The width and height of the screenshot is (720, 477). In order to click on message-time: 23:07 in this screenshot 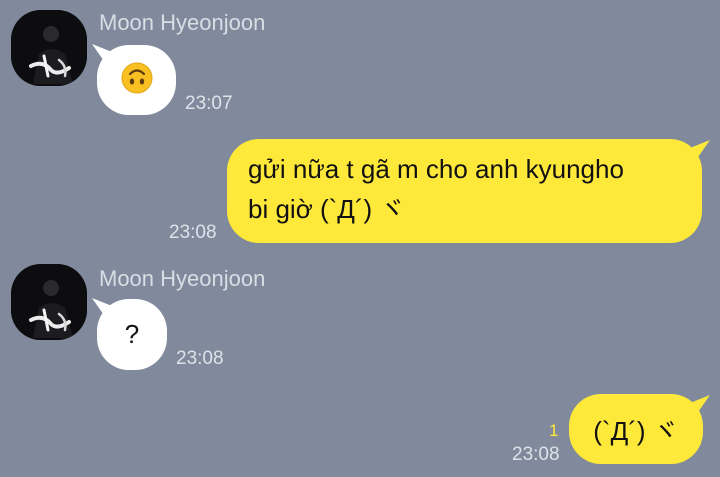, I will do `click(209, 103)`.